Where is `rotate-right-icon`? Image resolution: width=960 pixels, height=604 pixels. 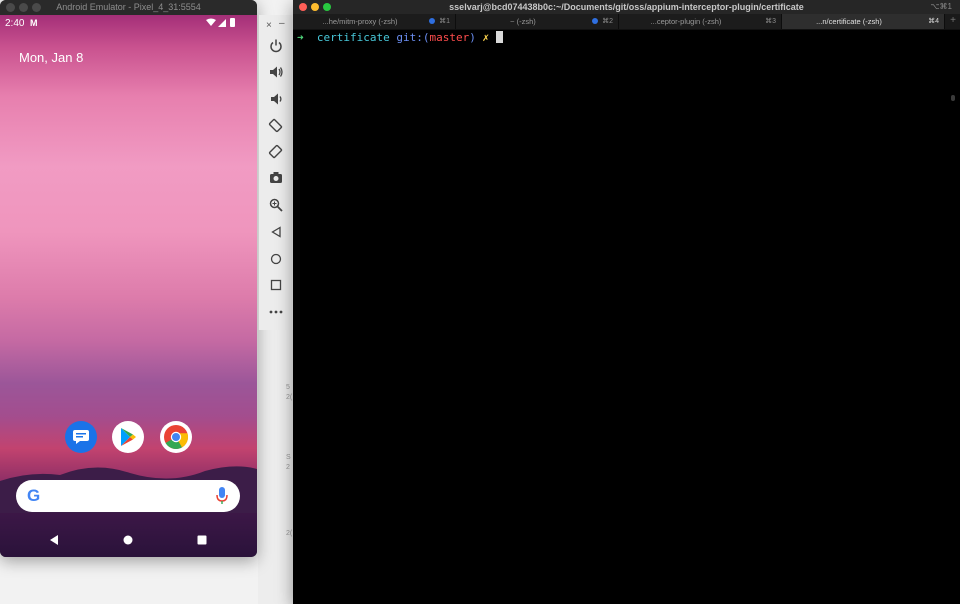
rotate-right-icon is located at coordinates (275, 151).